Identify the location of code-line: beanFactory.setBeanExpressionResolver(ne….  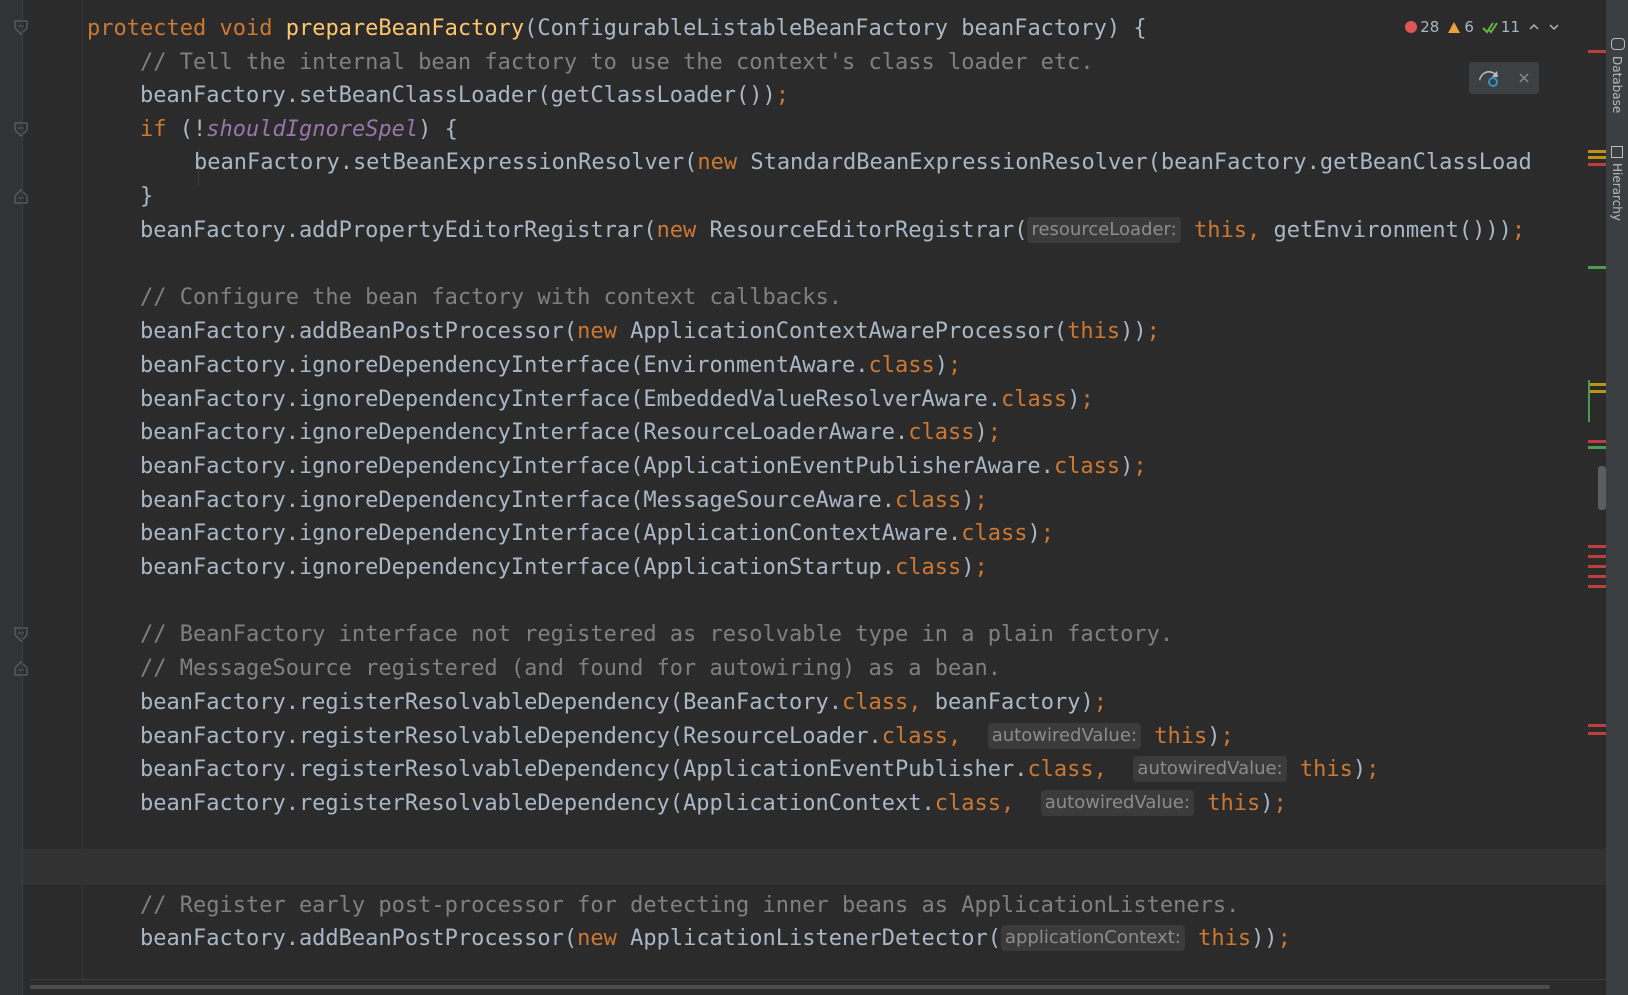
(814, 162).